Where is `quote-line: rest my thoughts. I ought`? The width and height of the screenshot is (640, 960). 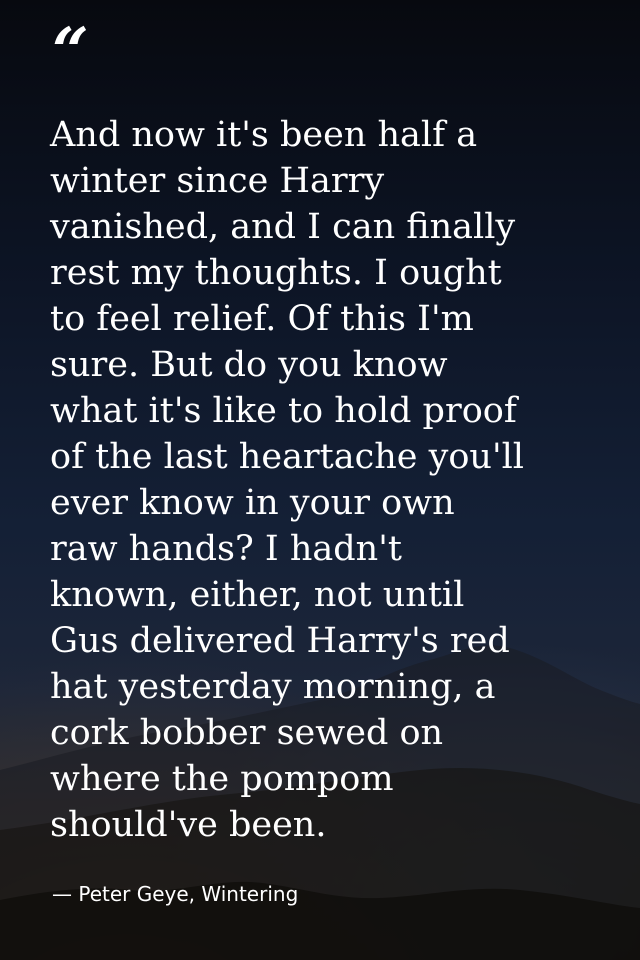 quote-line: rest my thoughts. I ought is located at coordinates (276, 273).